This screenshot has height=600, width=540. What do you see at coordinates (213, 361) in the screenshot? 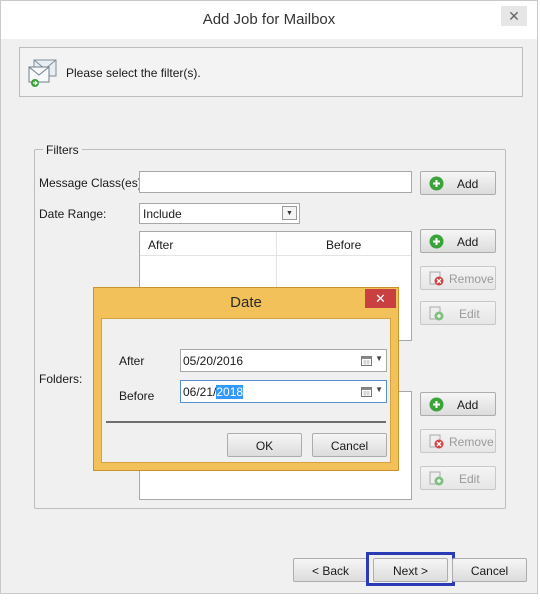
I see `after-date-value: 05/20/2016` at bounding box center [213, 361].